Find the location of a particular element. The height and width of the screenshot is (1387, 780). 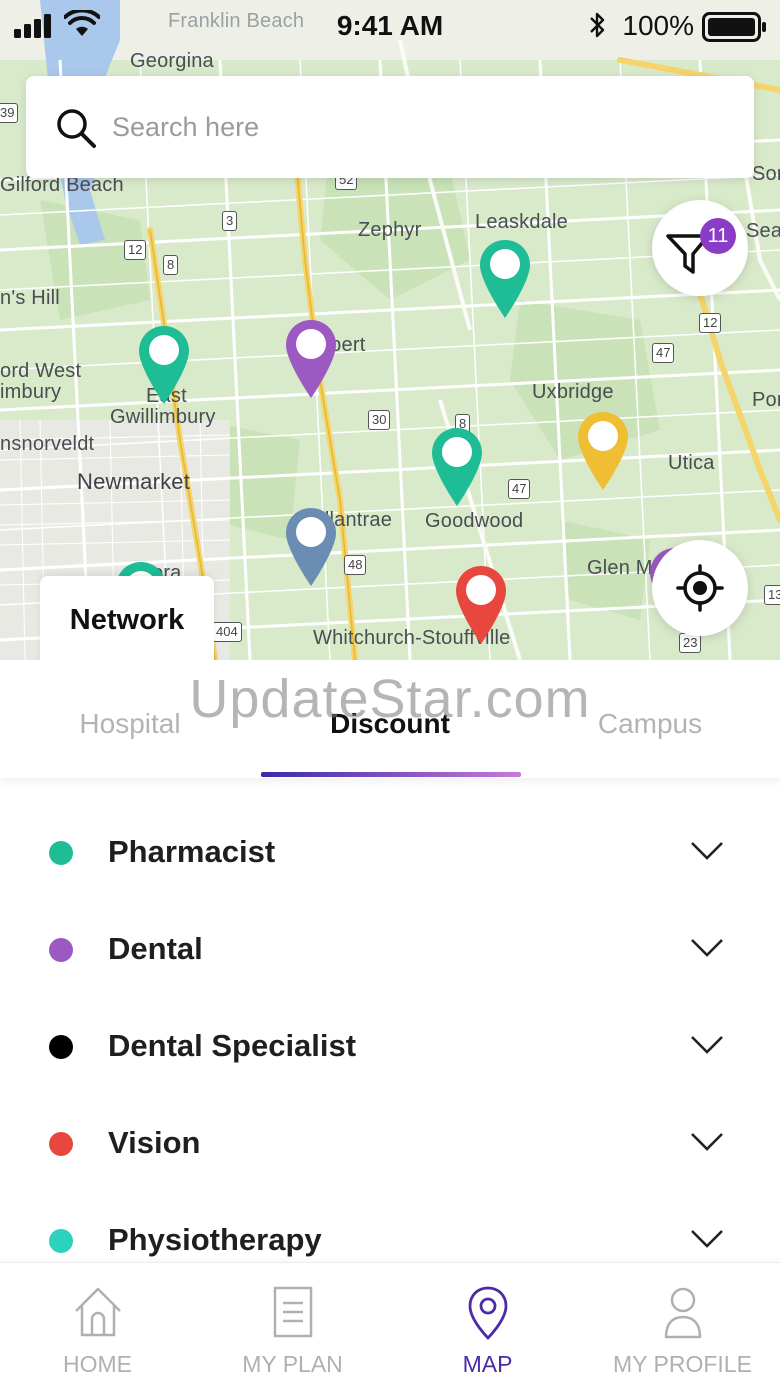

map-pin-red is located at coordinates (481, 606).